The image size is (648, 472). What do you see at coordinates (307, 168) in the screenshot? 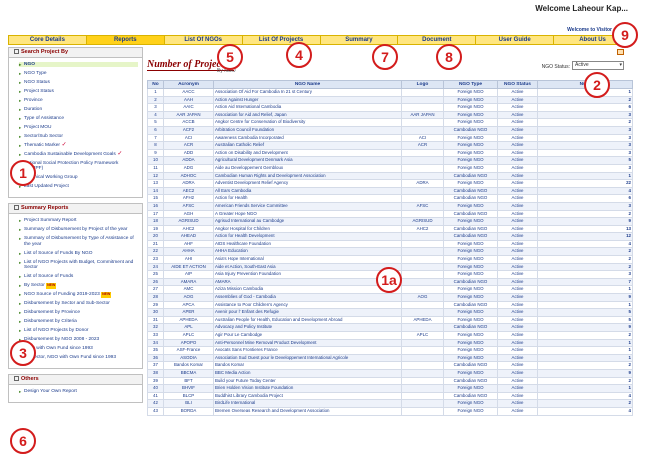
I see `table-cell: Aide au Developpement Gembloux` at bounding box center [307, 168].